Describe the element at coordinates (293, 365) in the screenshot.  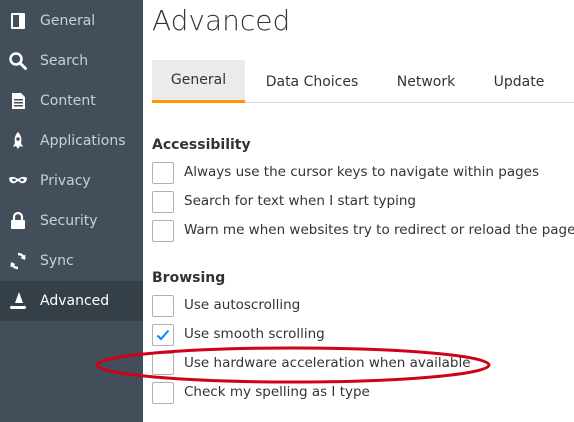
I see `annotation-ellipse` at that location.